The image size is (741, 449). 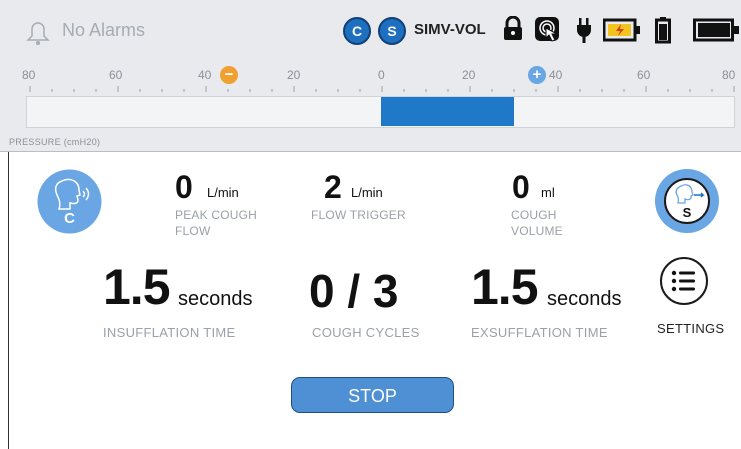 What do you see at coordinates (55, 142) in the screenshot?
I see `pressure-label: PRESSURE (cmH20)` at bounding box center [55, 142].